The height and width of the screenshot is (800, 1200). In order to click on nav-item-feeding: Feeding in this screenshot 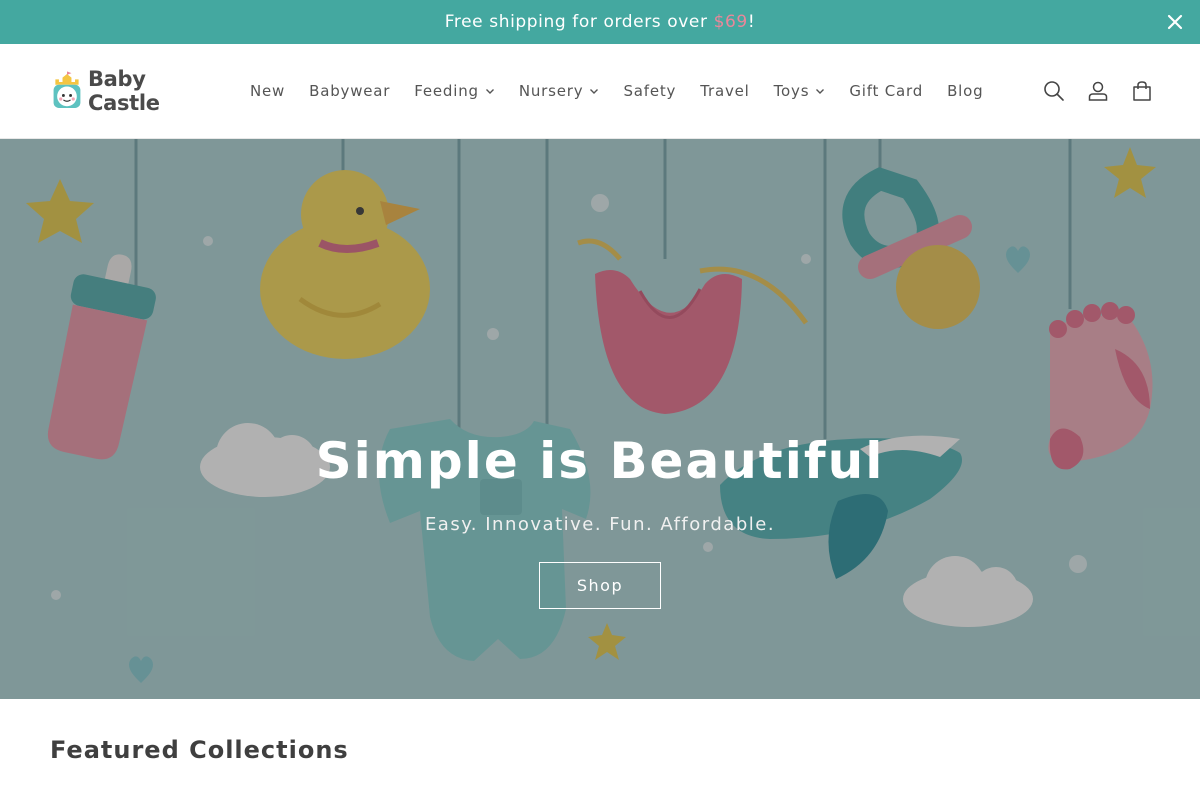, I will do `click(454, 91)`.